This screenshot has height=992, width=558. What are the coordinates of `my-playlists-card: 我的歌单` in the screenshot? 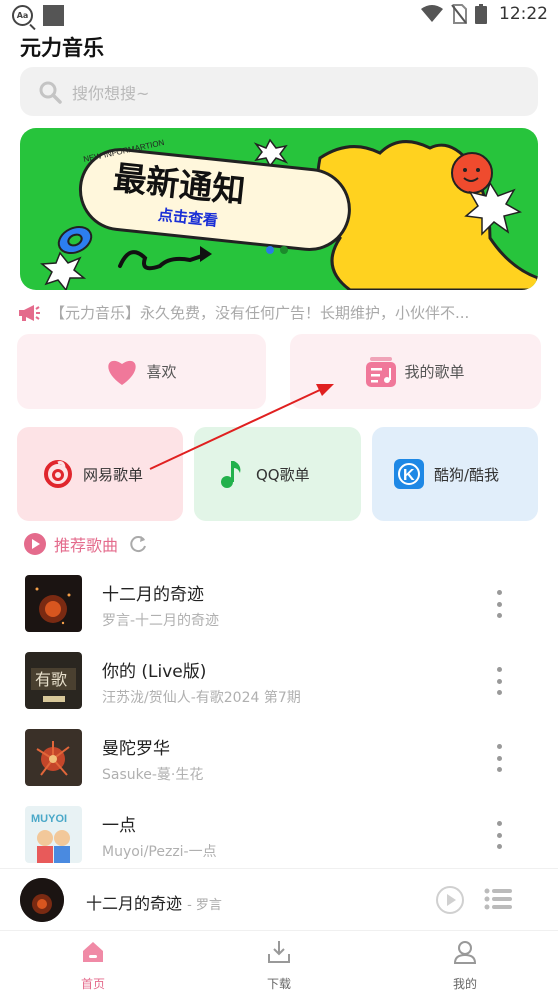 It's located at (415, 371).